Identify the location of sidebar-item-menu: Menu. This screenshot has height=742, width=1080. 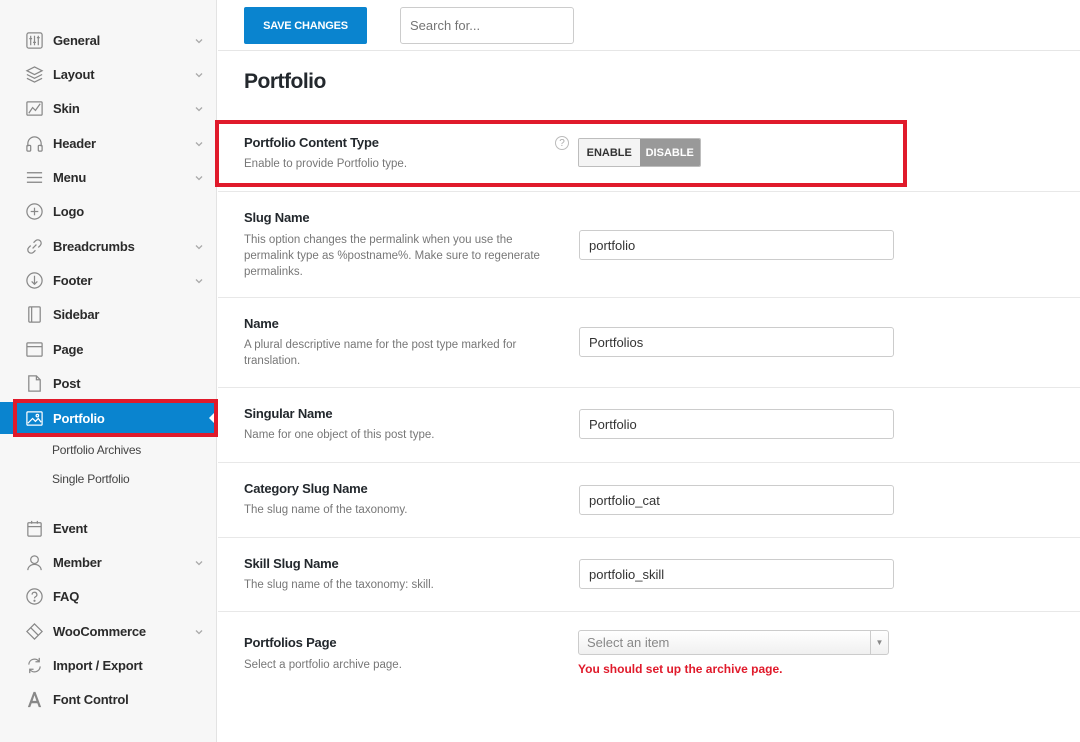
(108, 177).